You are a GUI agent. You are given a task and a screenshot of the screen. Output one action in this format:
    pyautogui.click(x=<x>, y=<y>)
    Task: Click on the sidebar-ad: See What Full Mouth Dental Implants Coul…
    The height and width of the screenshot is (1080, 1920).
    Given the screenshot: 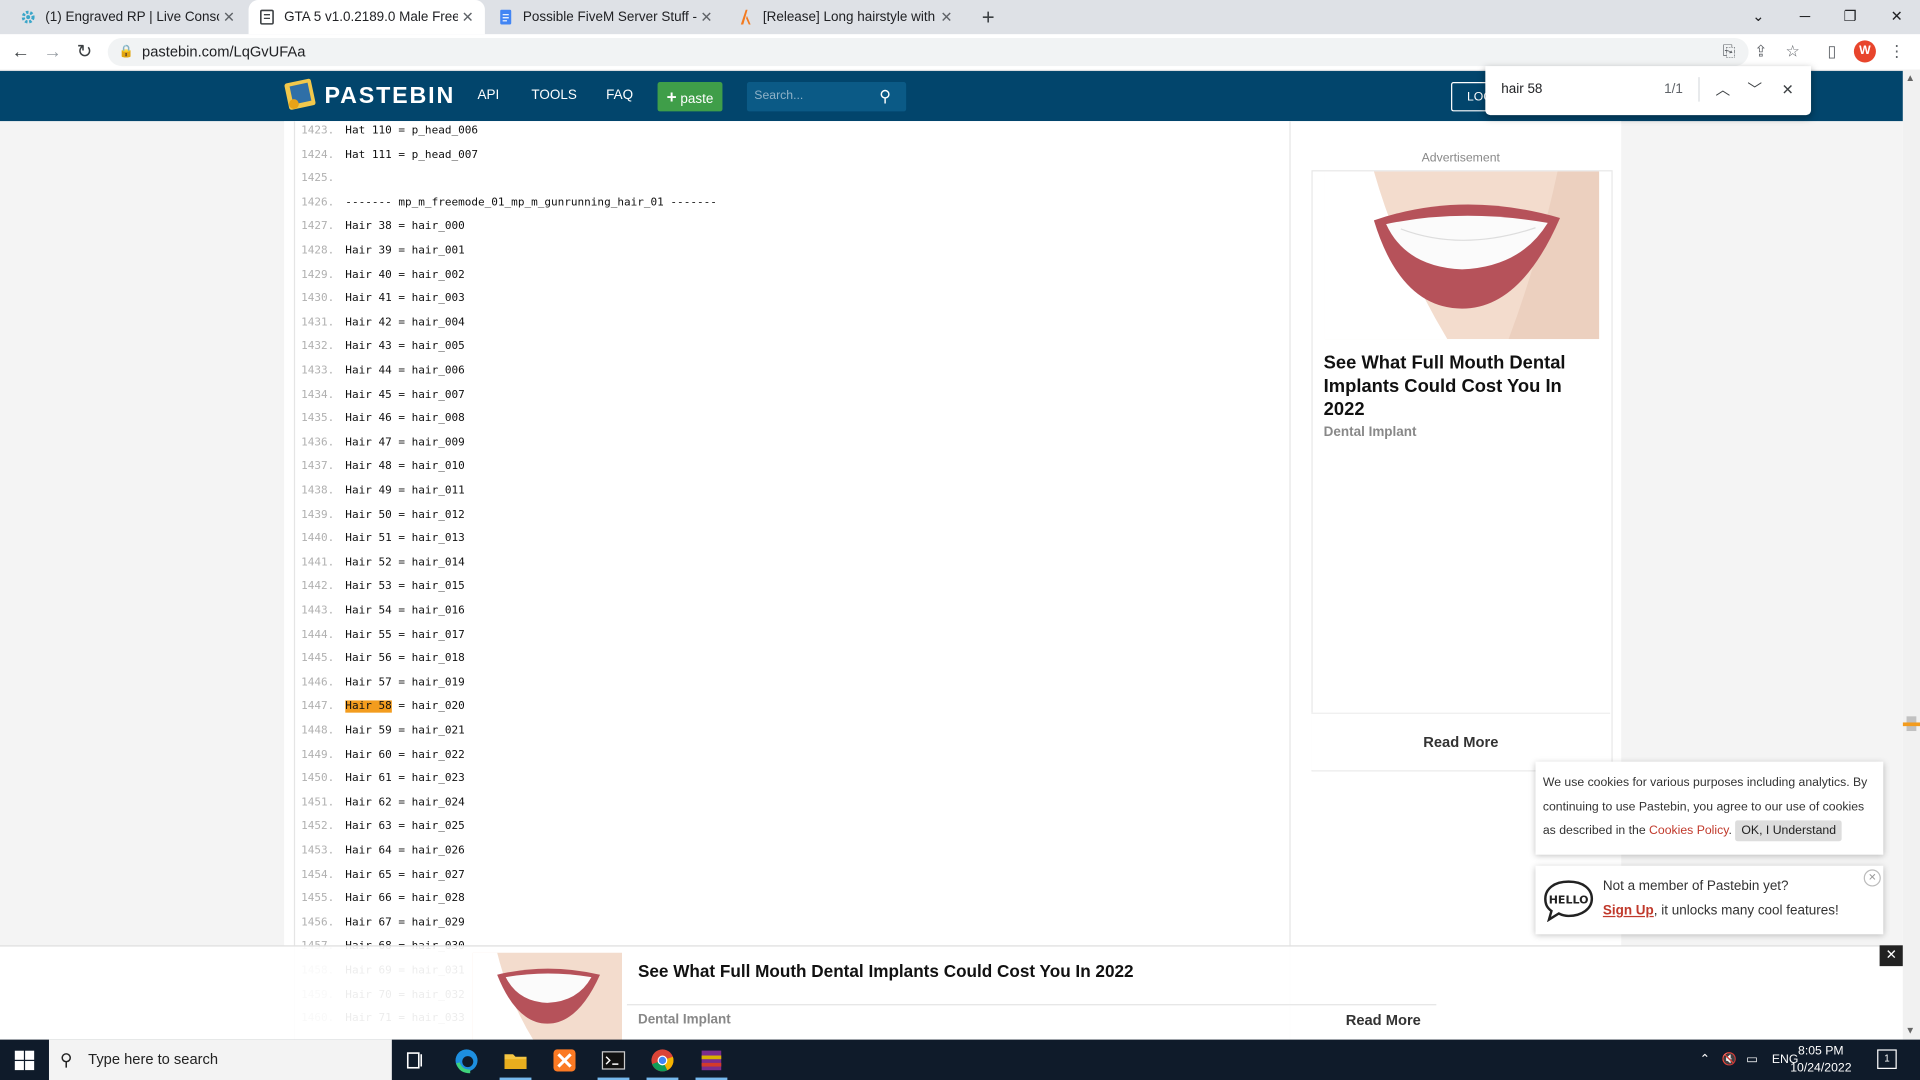 What is the action you would take?
    pyautogui.click(x=1462, y=471)
    